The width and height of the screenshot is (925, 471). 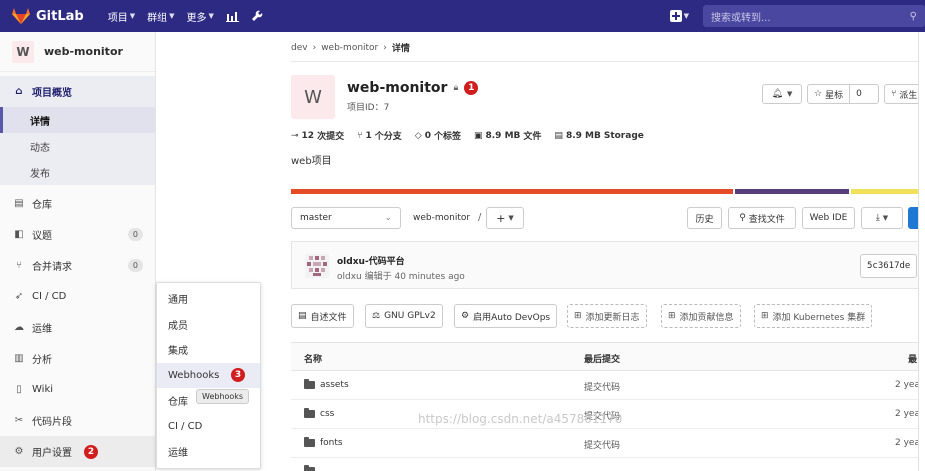 What do you see at coordinates (19, 296) in the screenshot?
I see `rocket-icon: ➶` at bounding box center [19, 296].